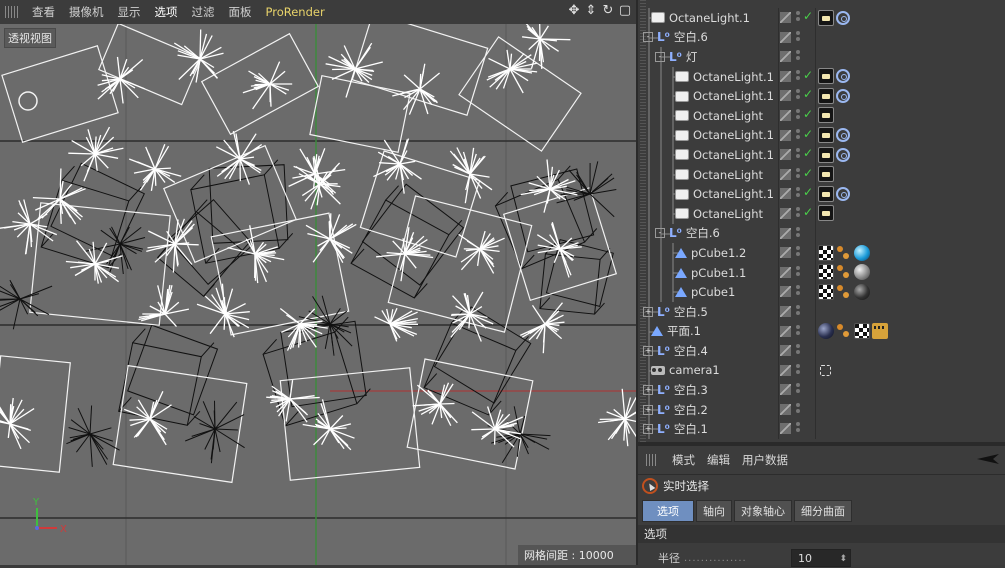 This screenshot has width=1005, height=568. I want to click on menu-mode: 模式, so click(683, 460).